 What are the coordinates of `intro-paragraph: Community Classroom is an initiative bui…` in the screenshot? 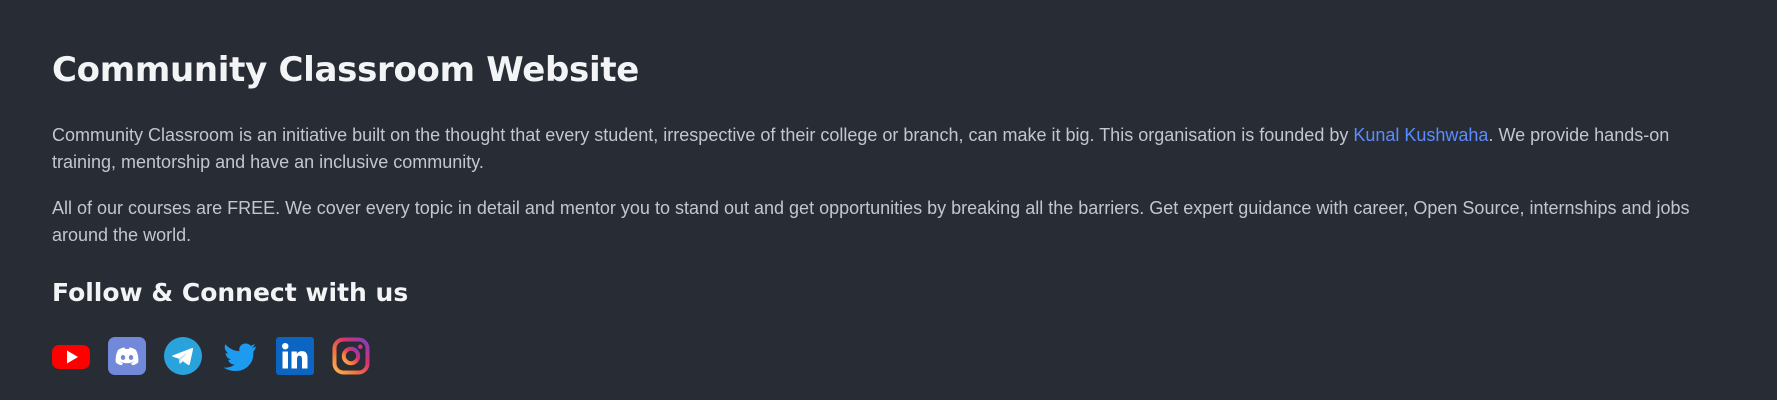 It's located at (892, 149).